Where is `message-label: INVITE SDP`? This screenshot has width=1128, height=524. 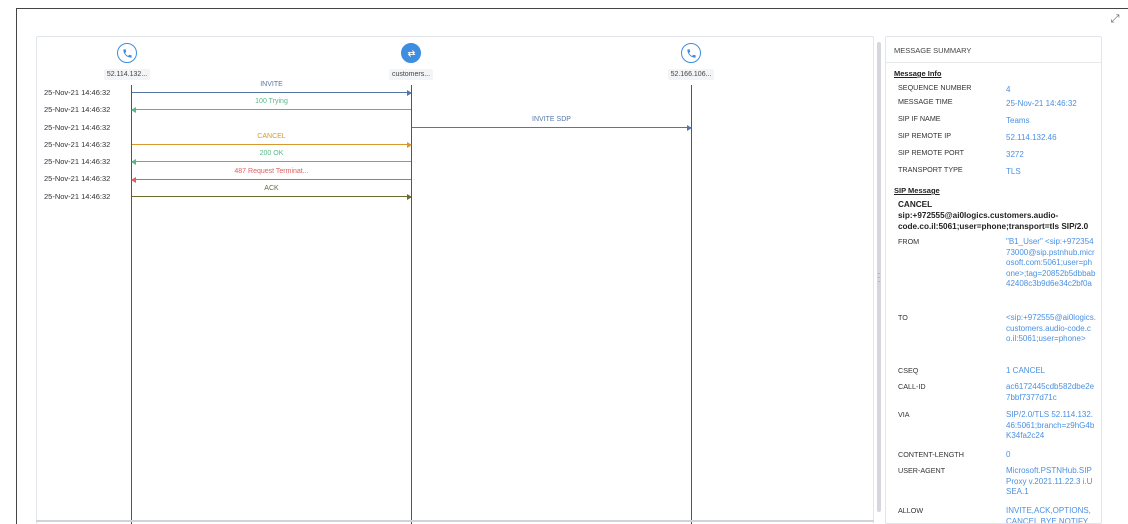 message-label: INVITE SDP is located at coordinates (551, 119).